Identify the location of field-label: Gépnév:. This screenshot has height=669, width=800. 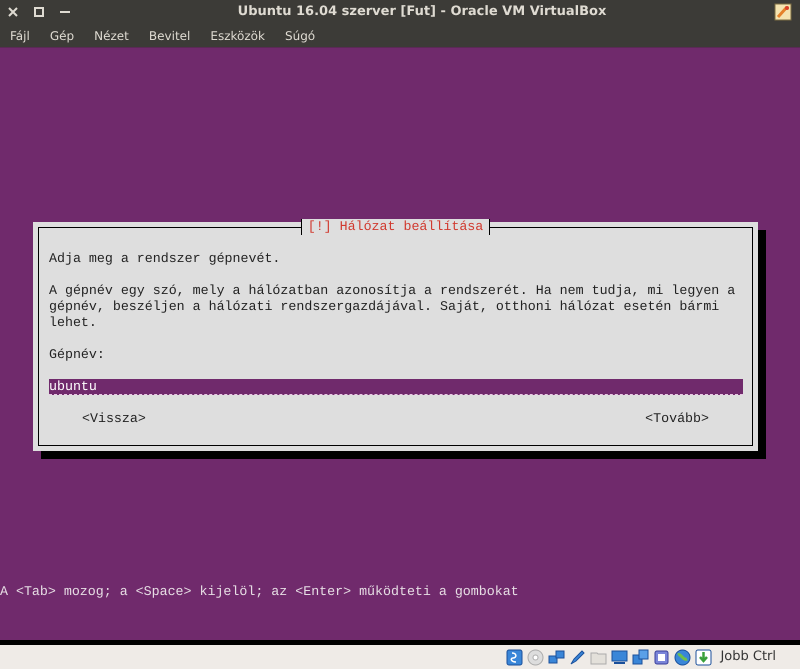
(77, 355).